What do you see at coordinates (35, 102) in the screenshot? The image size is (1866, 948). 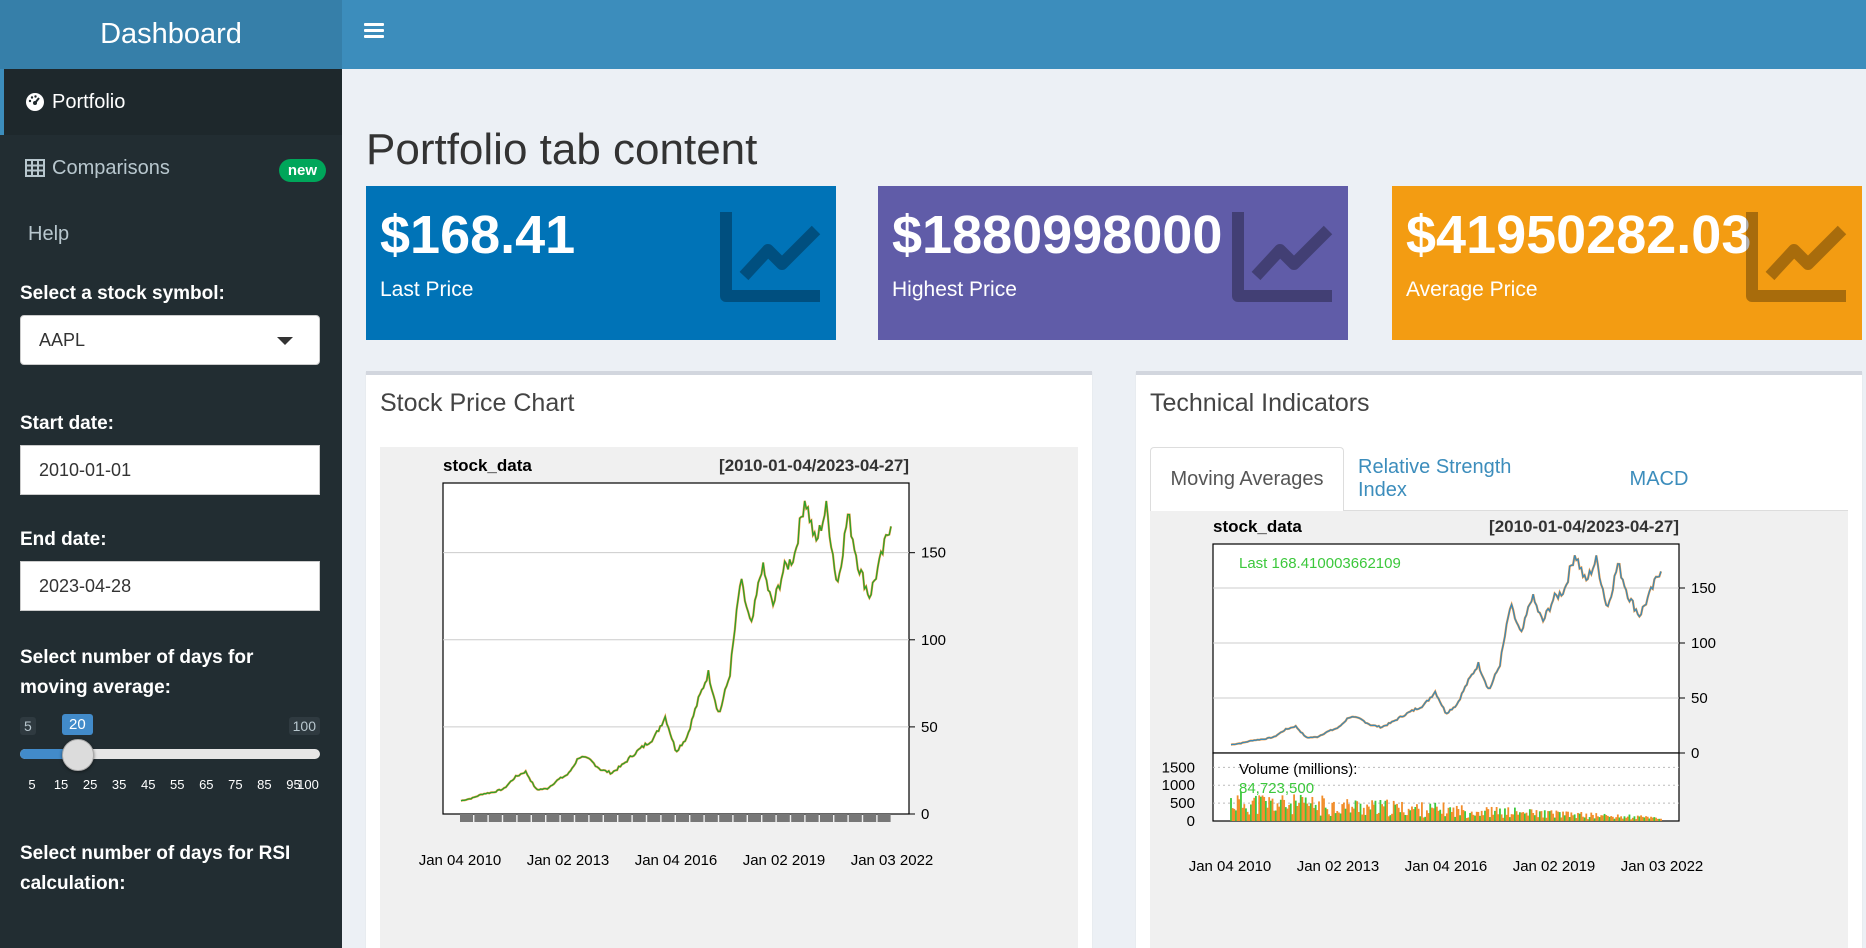 I see `dashboard-icon` at bounding box center [35, 102].